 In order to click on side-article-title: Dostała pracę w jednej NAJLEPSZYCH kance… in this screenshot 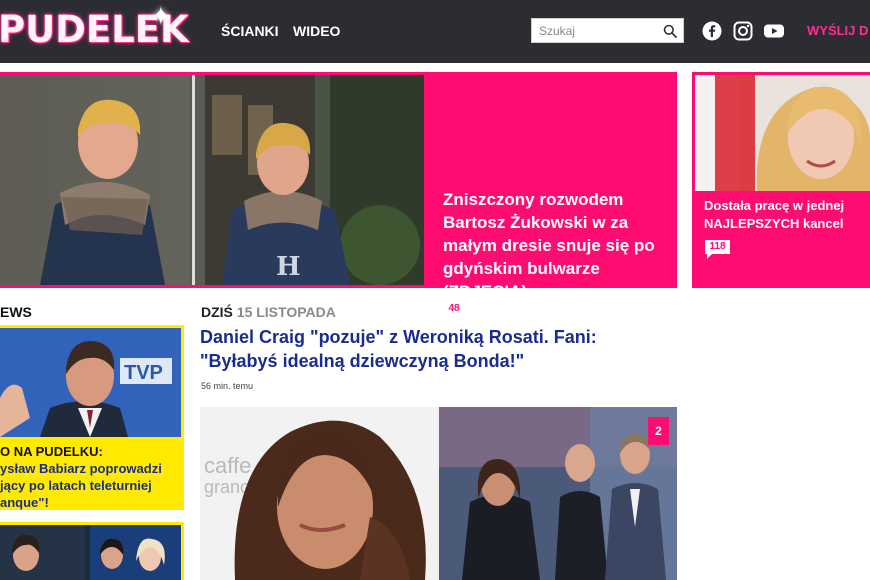, I will do `click(787, 215)`.